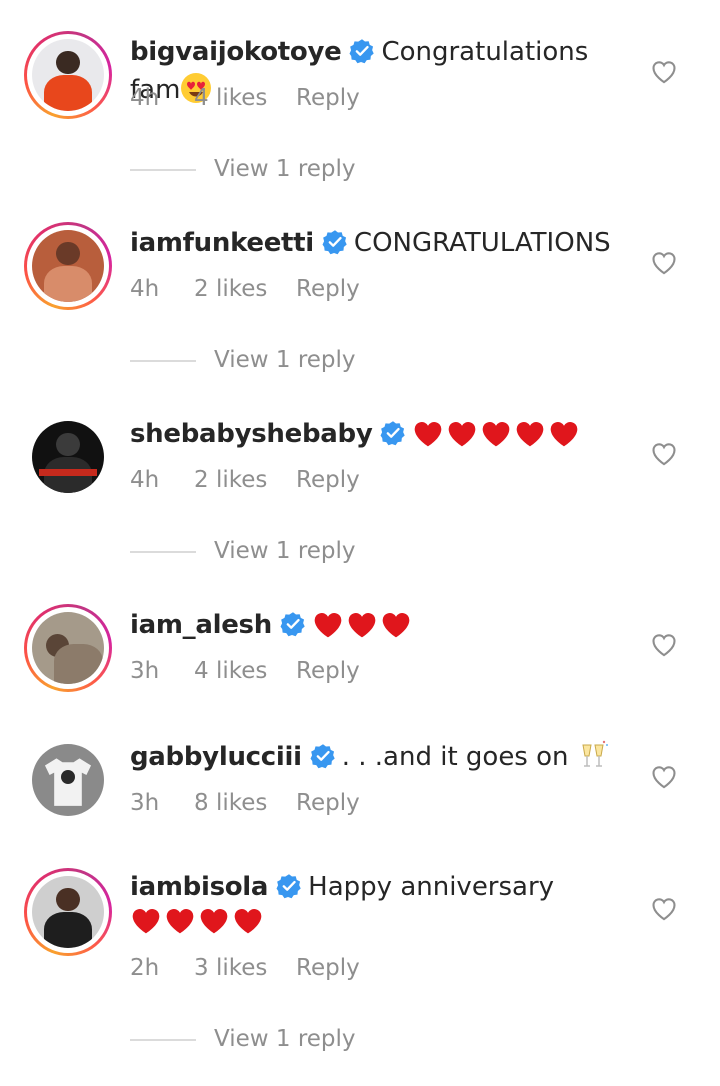 Image resolution: width=720 pixels, height=1086 pixels. Describe the element at coordinates (594, 753) in the screenshot. I see `champagne-glasses-emoji` at that location.